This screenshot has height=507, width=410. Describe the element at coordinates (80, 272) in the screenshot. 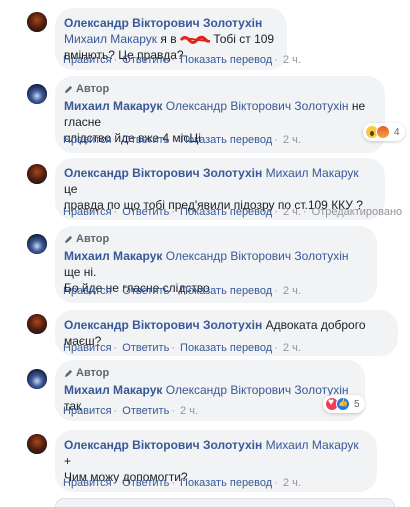

I see `comment-text: ще ні.` at that location.